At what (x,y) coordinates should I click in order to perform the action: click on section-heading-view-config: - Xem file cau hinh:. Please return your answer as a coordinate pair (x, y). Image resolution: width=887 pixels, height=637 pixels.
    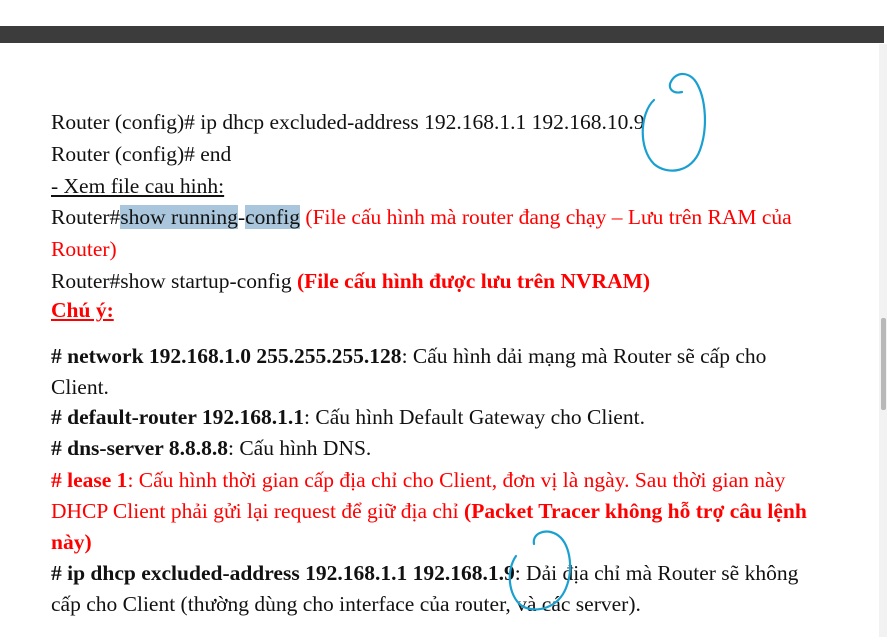
    Looking at the image, I should click on (137, 186).